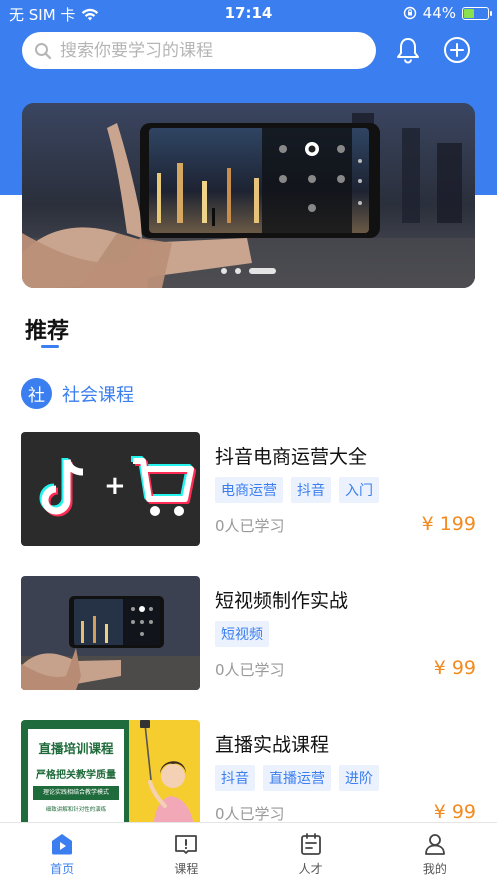 The height and width of the screenshot is (883, 497). I want to click on banner-pagination, so click(248, 271).